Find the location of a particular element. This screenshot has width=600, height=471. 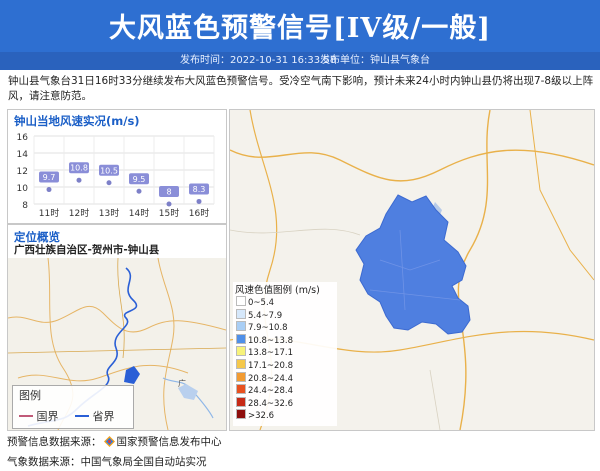

y-tick-label: 10 is located at coordinates (23, 189).